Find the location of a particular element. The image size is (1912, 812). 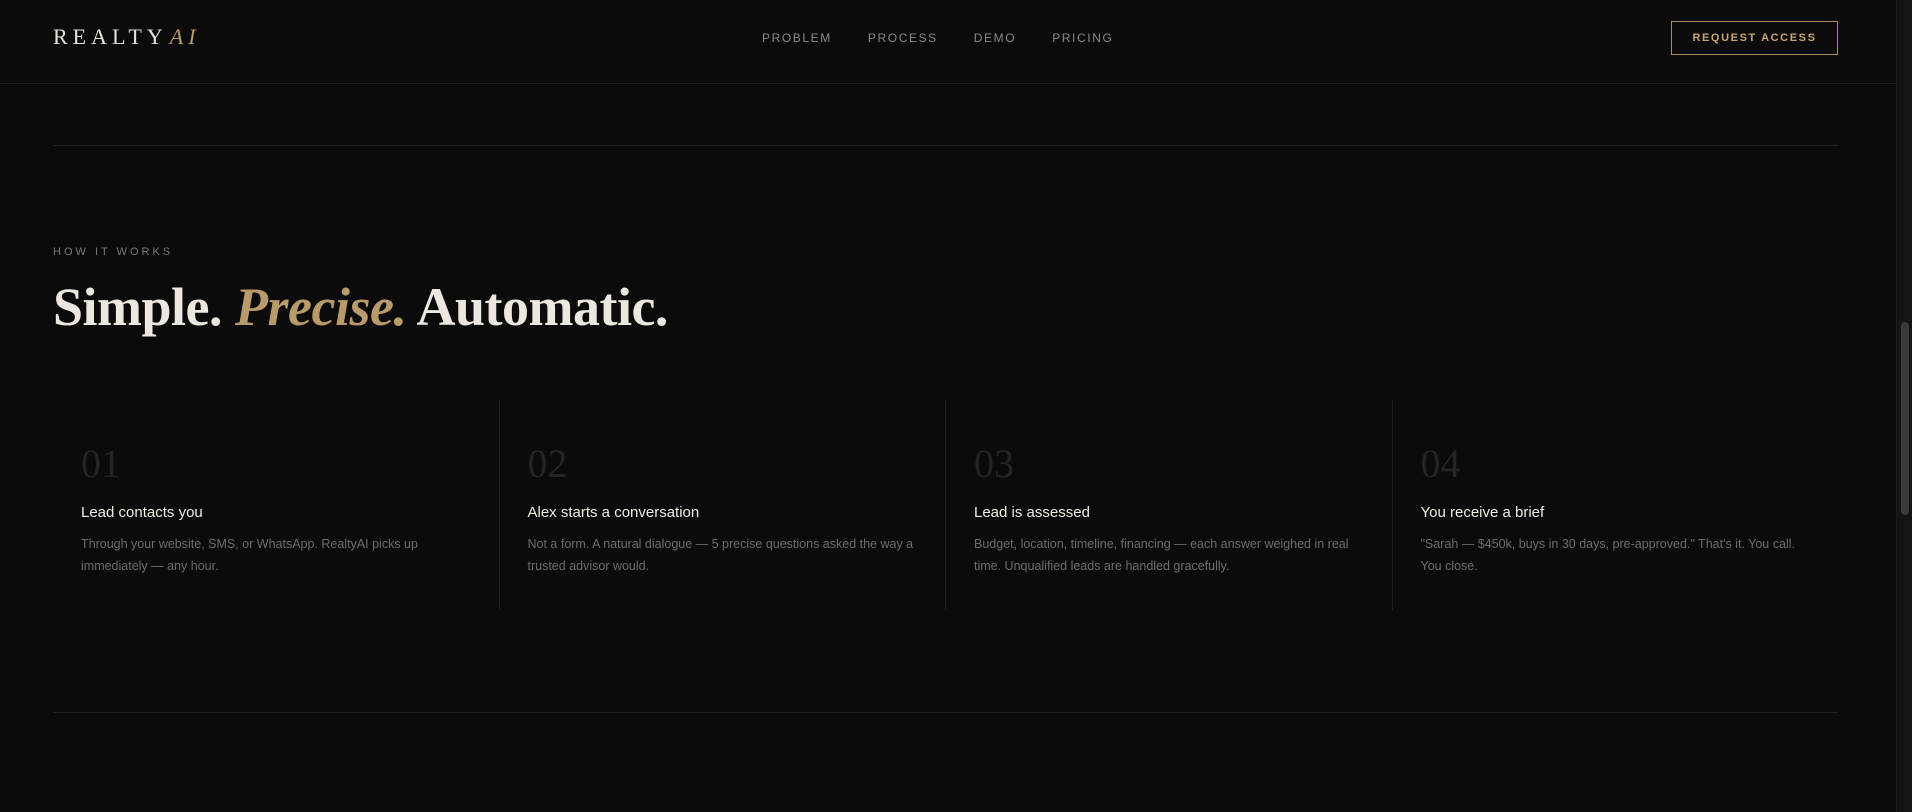

step-title: You receive a brief is located at coordinates (1482, 512).